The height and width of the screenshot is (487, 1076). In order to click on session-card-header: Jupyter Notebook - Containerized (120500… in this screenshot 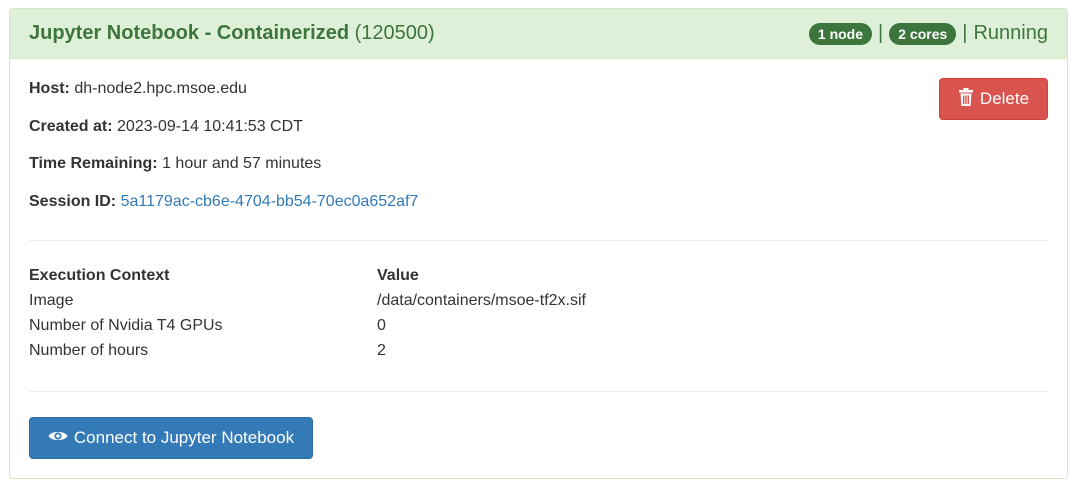, I will do `click(538, 34)`.